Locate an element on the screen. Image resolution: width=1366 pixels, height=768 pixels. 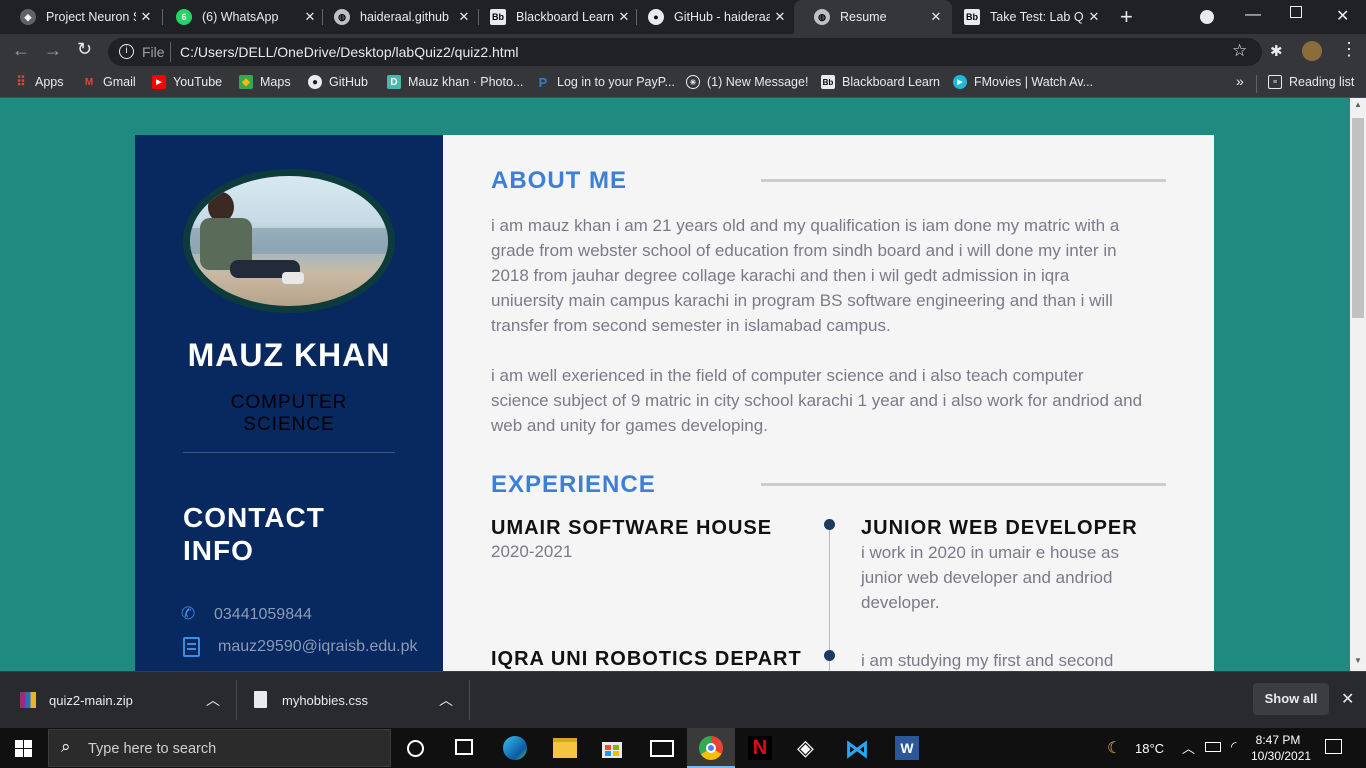
scroll-up-icon: ▲ is located at coordinates (1358, 104).